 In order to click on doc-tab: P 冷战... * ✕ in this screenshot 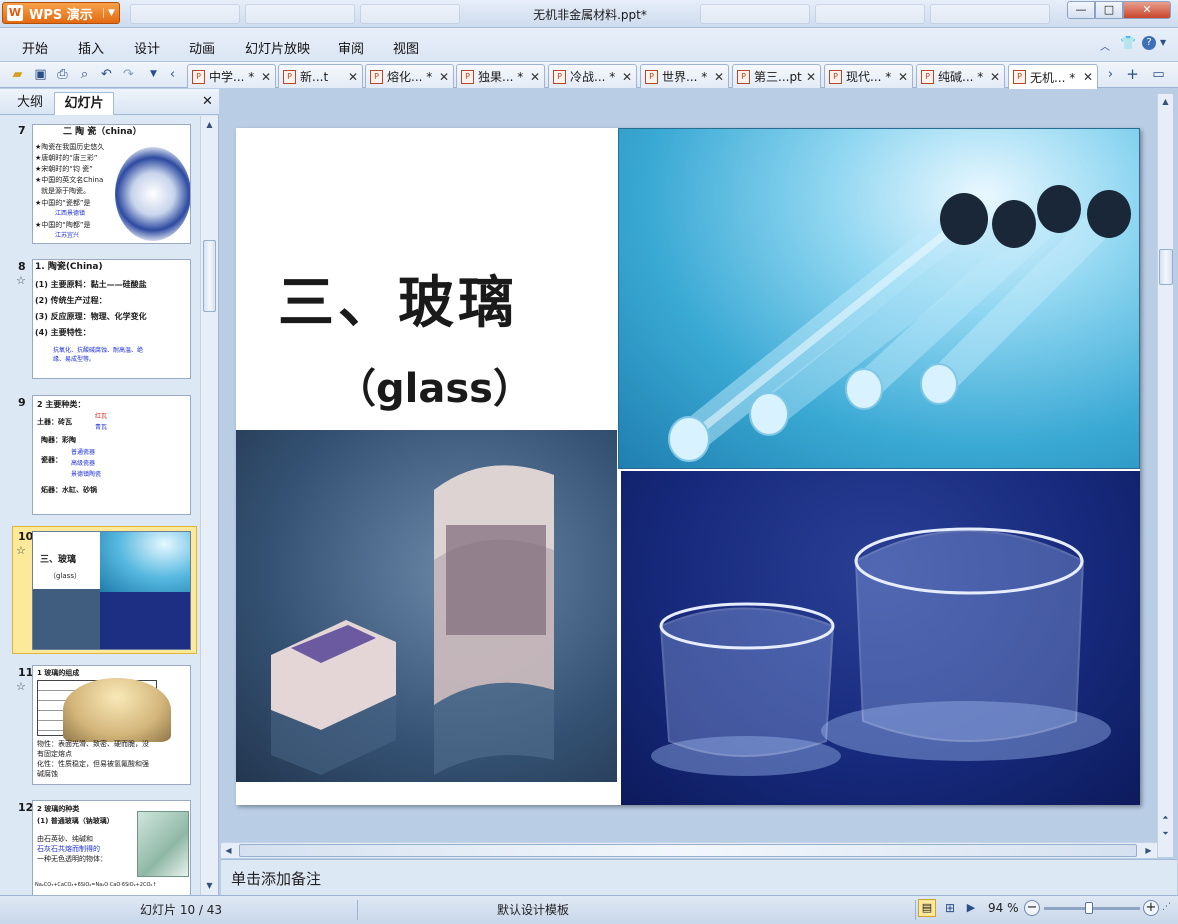, I will do `click(592, 76)`.